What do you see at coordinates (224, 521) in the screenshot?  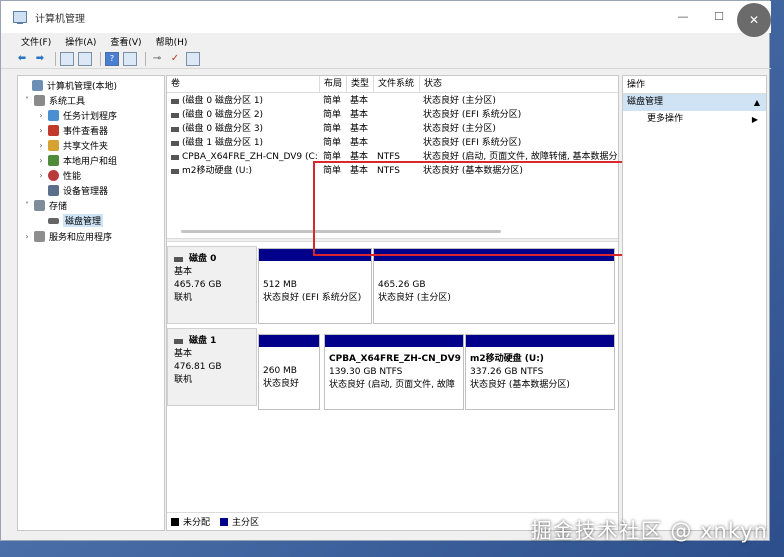 I see `legend-primary-swatch` at bounding box center [224, 521].